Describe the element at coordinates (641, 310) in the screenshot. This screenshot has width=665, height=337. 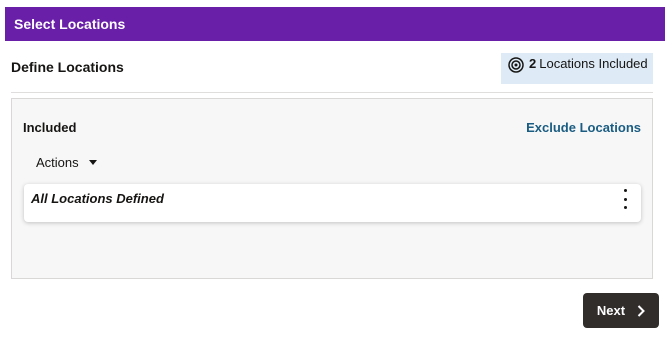
I see `chevron-right-icon` at that location.